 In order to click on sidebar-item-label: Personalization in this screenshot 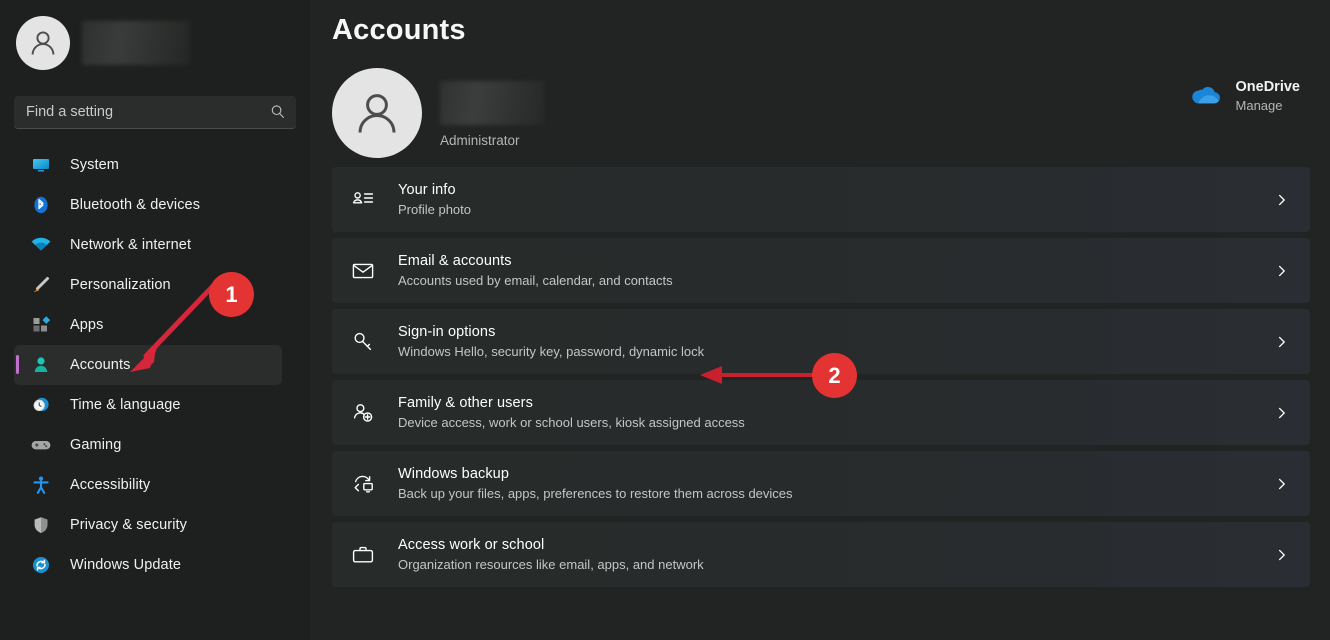, I will do `click(120, 285)`.